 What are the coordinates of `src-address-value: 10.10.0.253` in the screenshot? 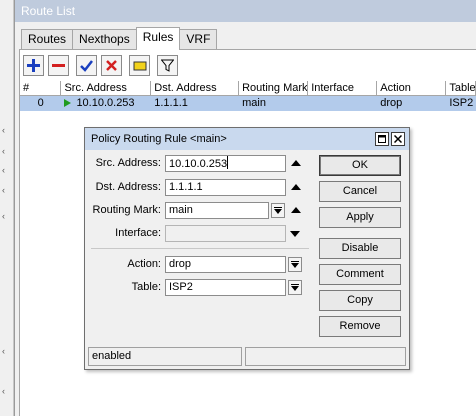 It's located at (198, 164).